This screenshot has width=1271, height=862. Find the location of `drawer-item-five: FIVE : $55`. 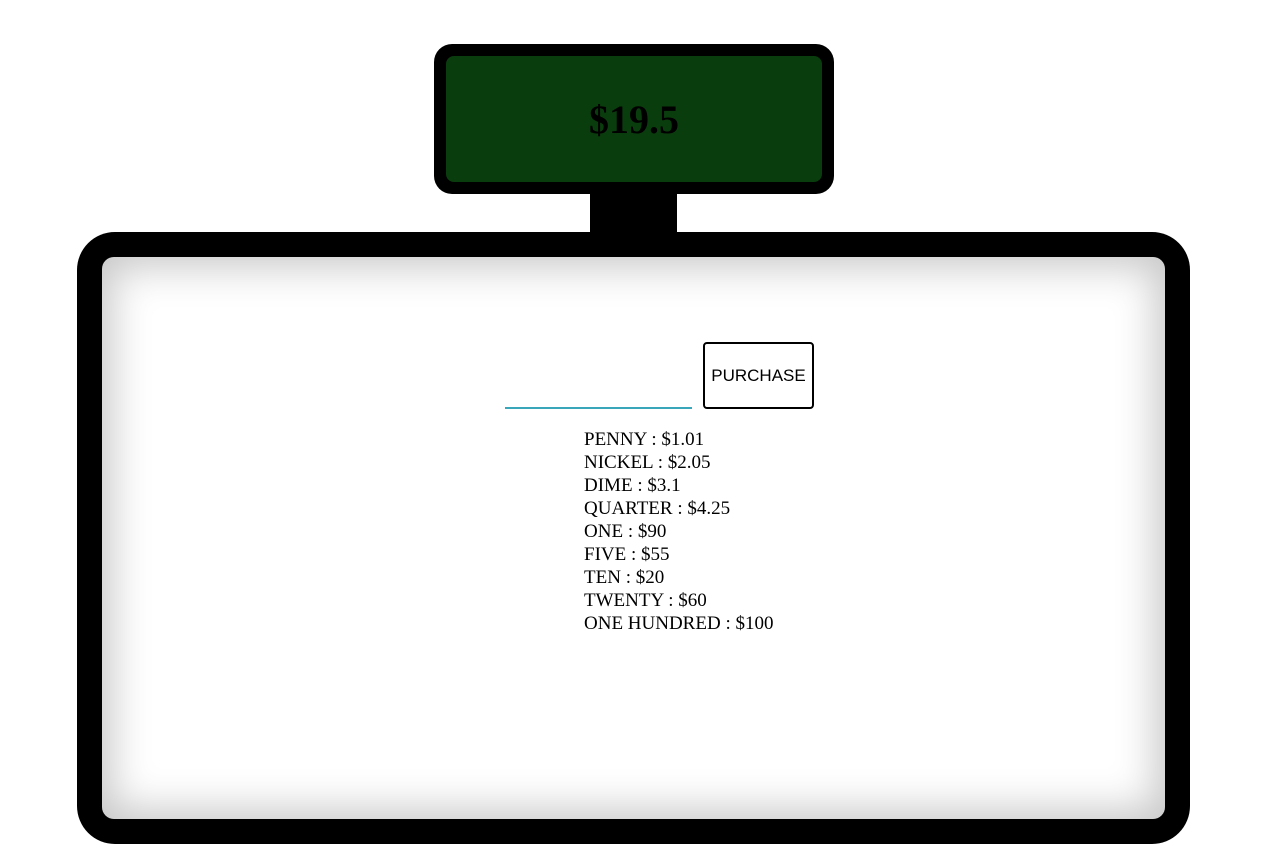

drawer-item-five: FIVE : $55 is located at coordinates (627, 554).